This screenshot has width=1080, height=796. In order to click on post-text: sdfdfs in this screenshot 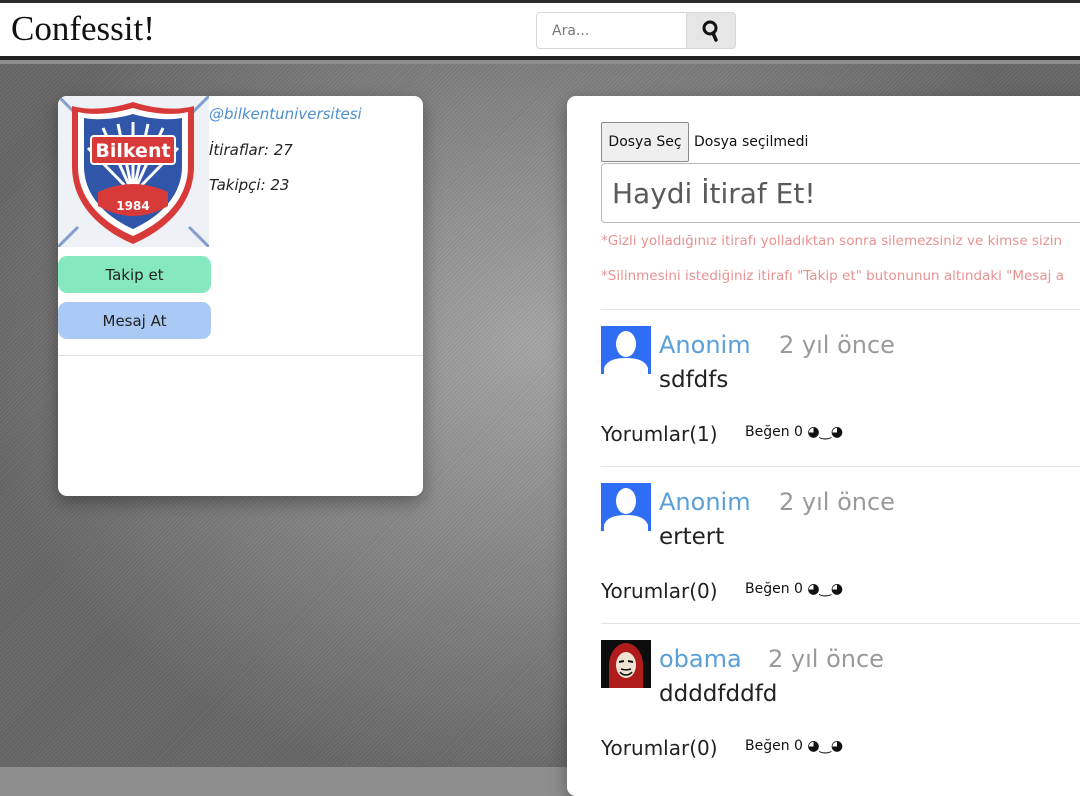, I will do `click(694, 380)`.